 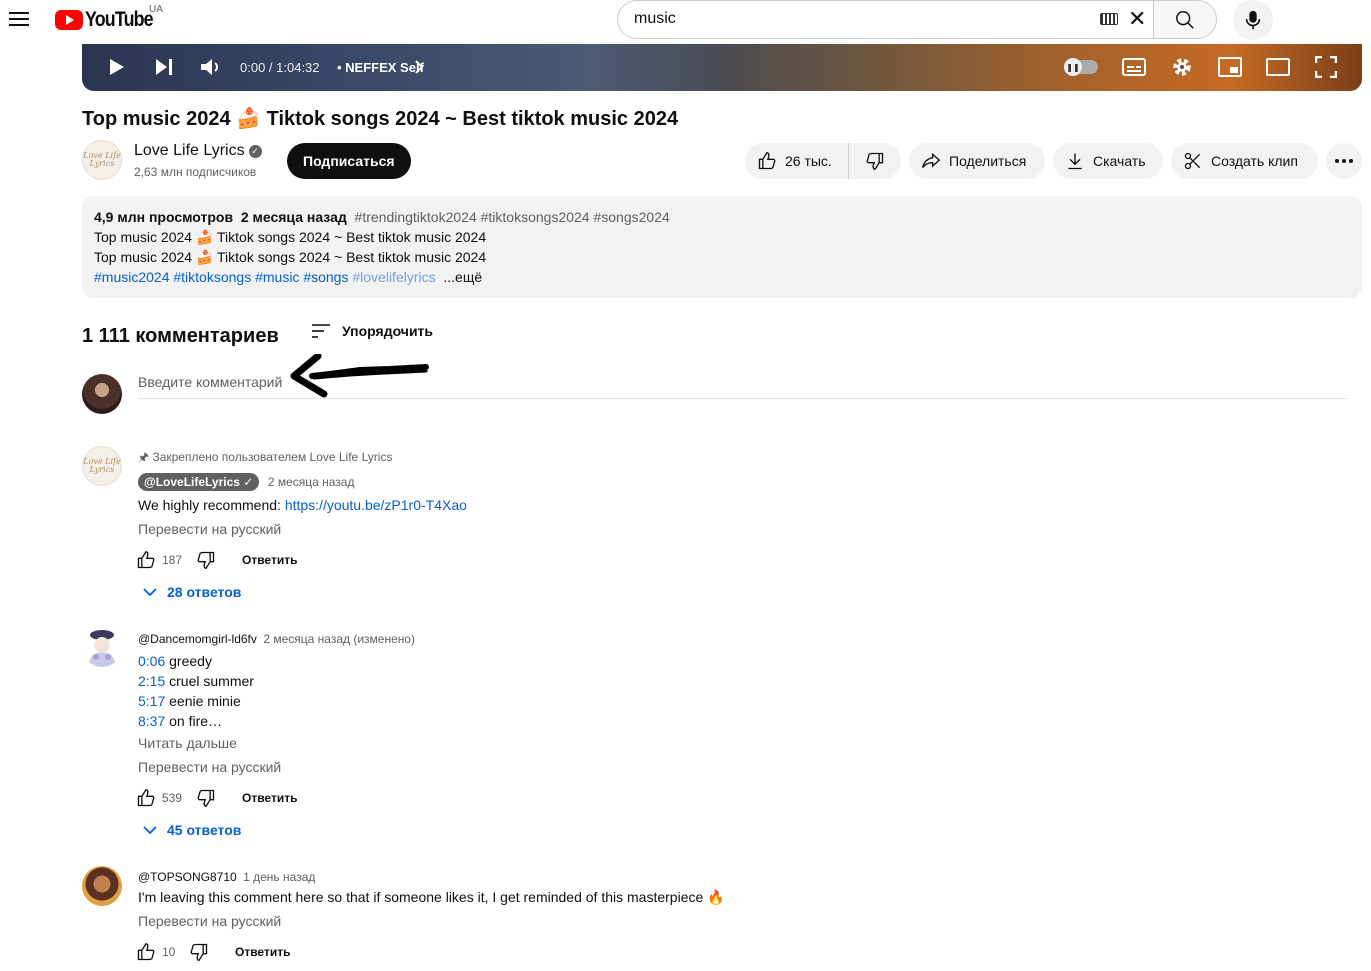 I want to click on download-icon, so click(x=1075, y=161).